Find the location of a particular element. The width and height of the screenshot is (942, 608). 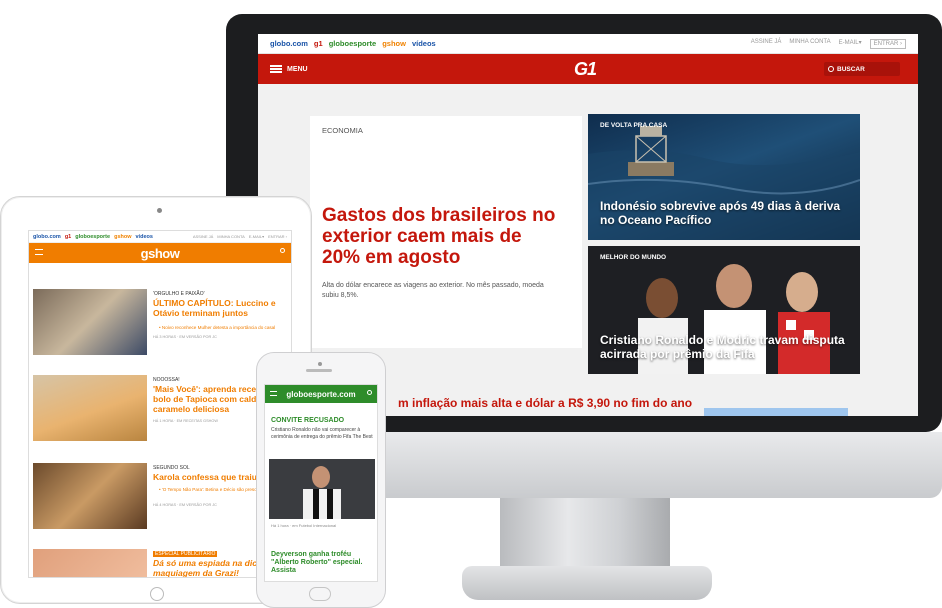

ad-banner is located at coordinates (776, 412).